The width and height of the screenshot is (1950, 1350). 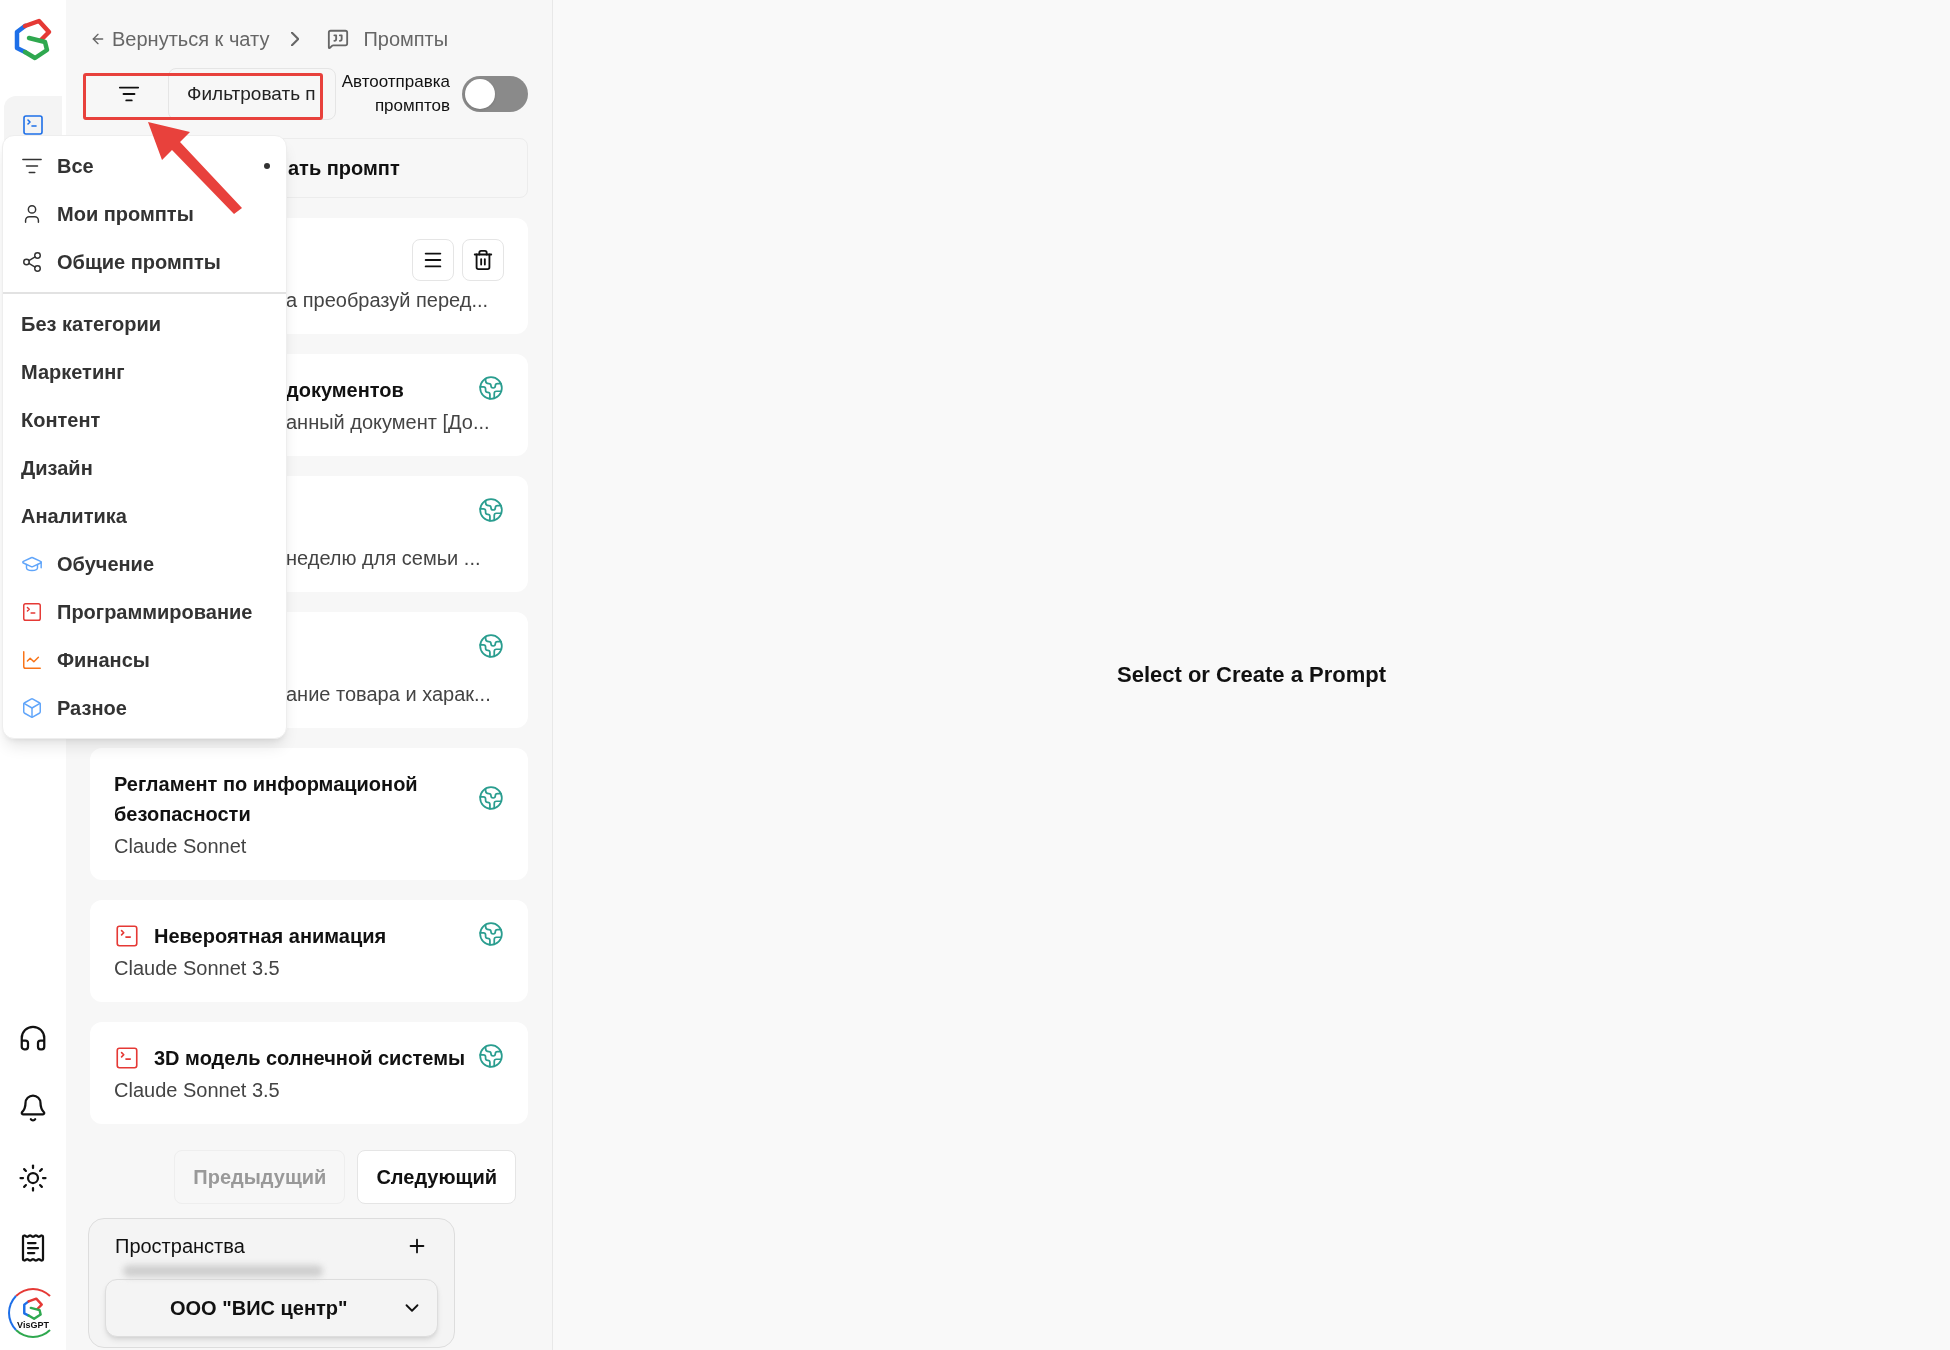 I want to click on prompt-title: Невероятная анимация, so click(x=270, y=936).